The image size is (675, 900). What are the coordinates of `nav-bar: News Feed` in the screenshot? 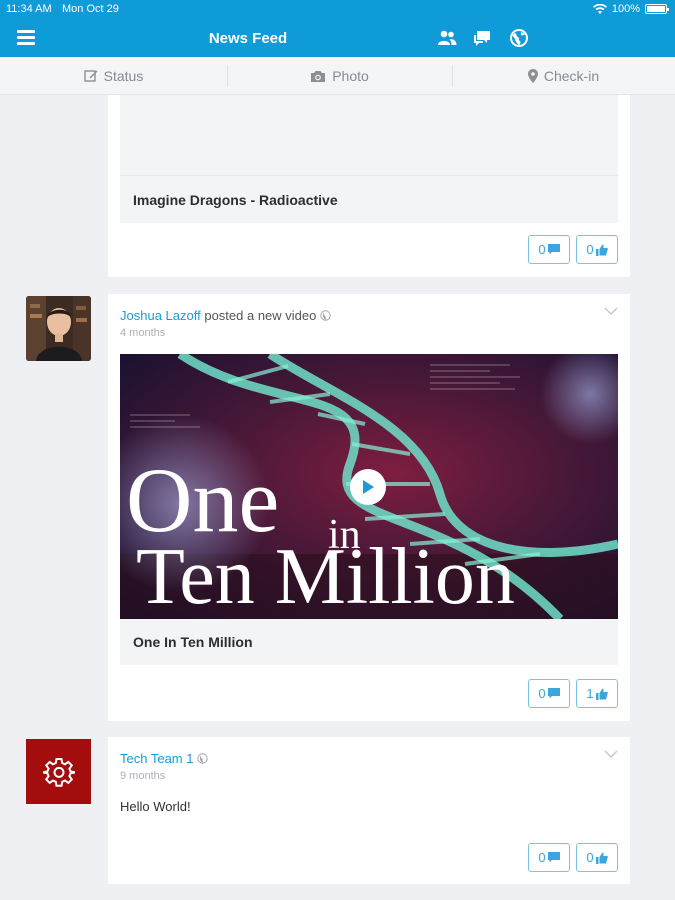 It's located at (337, 38).